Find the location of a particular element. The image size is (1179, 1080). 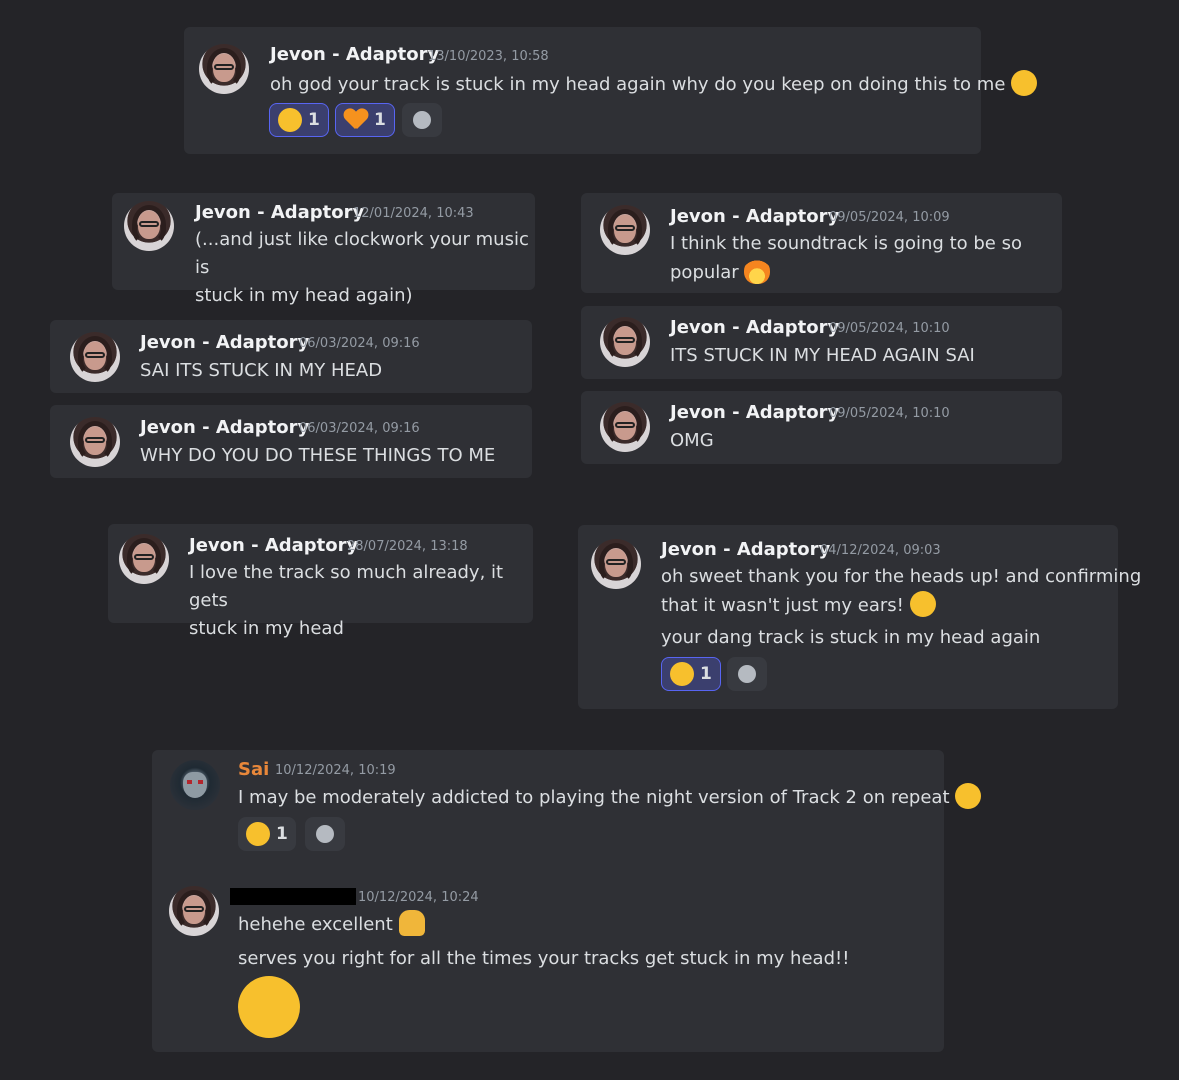

fire-emoji is located at coordinates (757, 271).